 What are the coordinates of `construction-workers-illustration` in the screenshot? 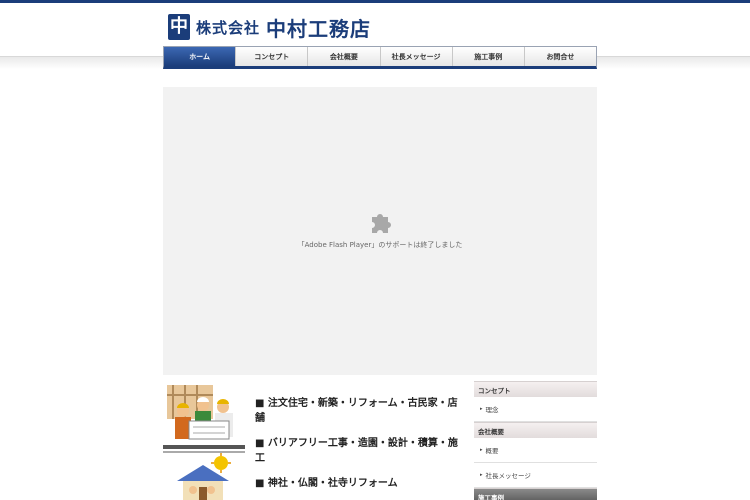 It's located at (204, 415).